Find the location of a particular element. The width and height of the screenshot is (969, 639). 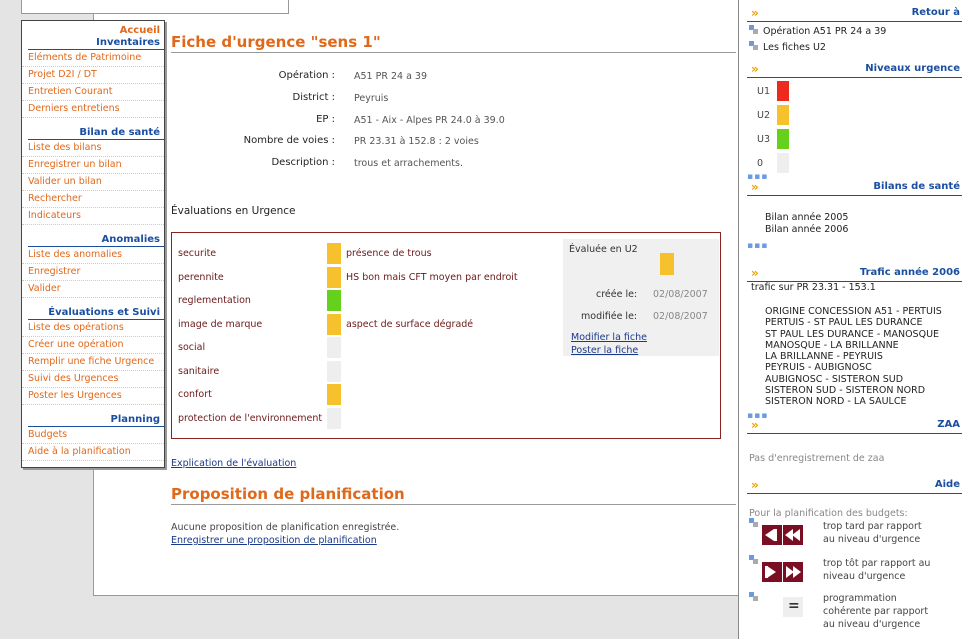

bilan-2005: Bilan année 2005 is located at coordinates (806, 217).